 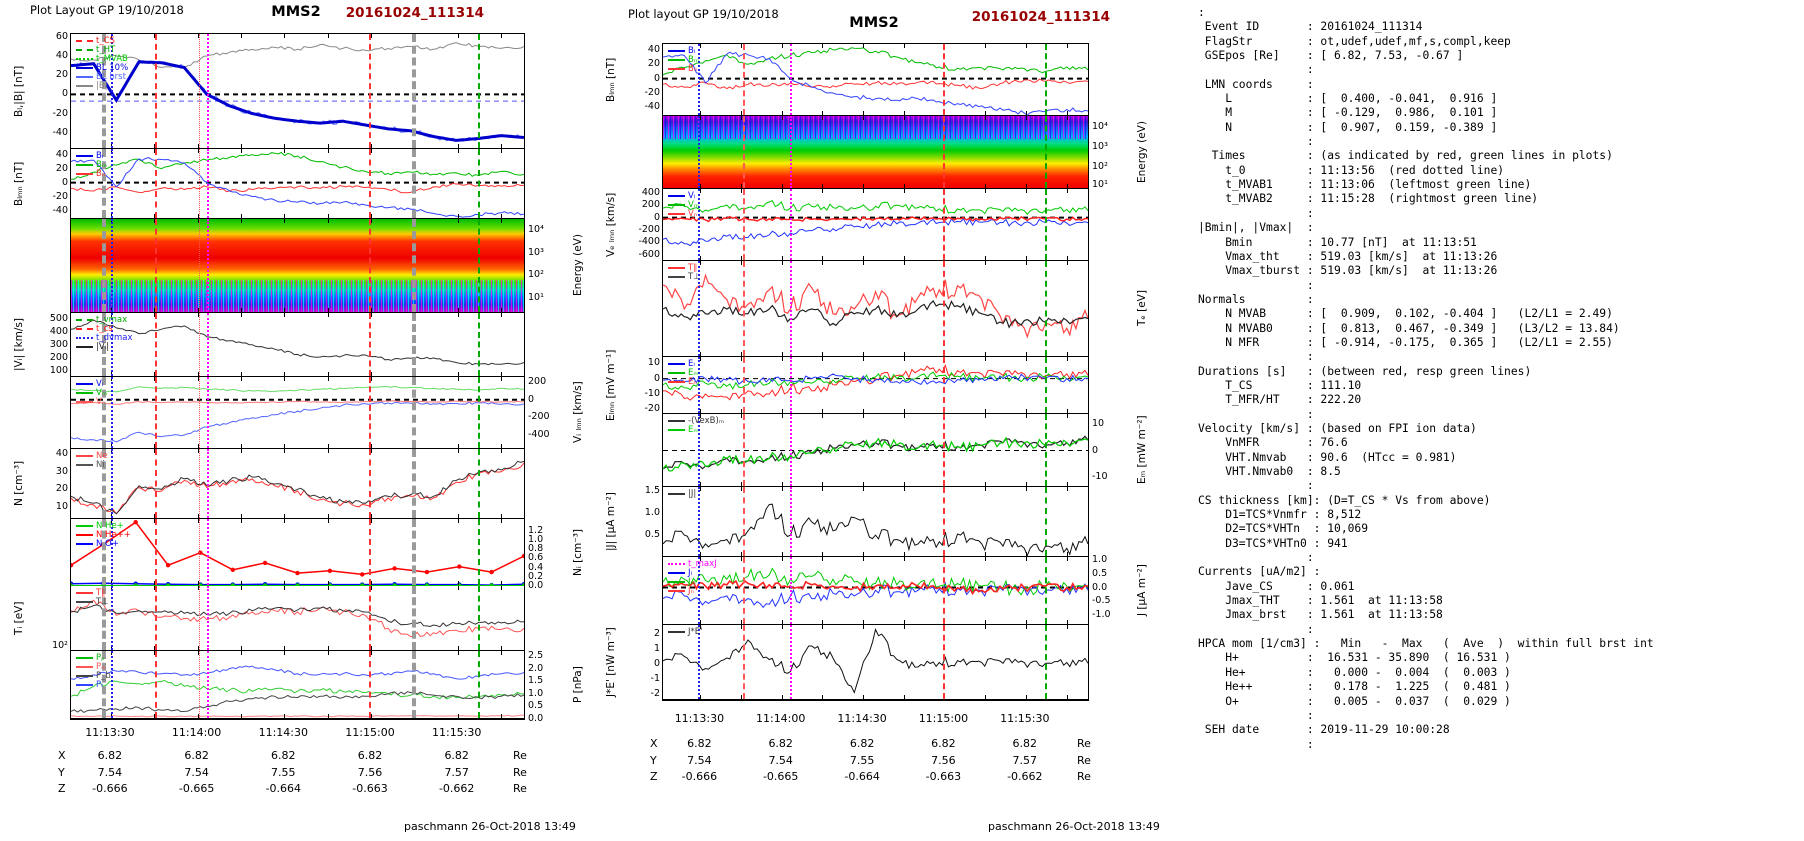 I want to click on legend-entry: Ni, so click(x=92, y=464).